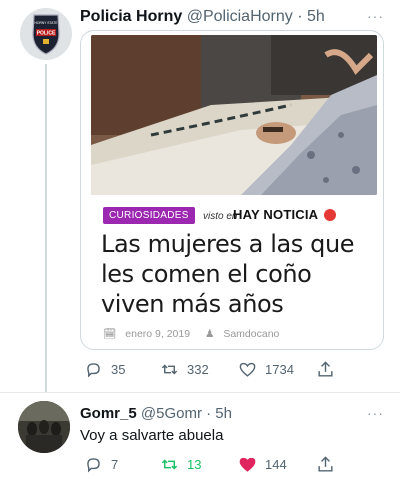  Describe the element at coordinates (230, 464) in the screenshot. I see `reply-actions: 7 13 144` at that location.